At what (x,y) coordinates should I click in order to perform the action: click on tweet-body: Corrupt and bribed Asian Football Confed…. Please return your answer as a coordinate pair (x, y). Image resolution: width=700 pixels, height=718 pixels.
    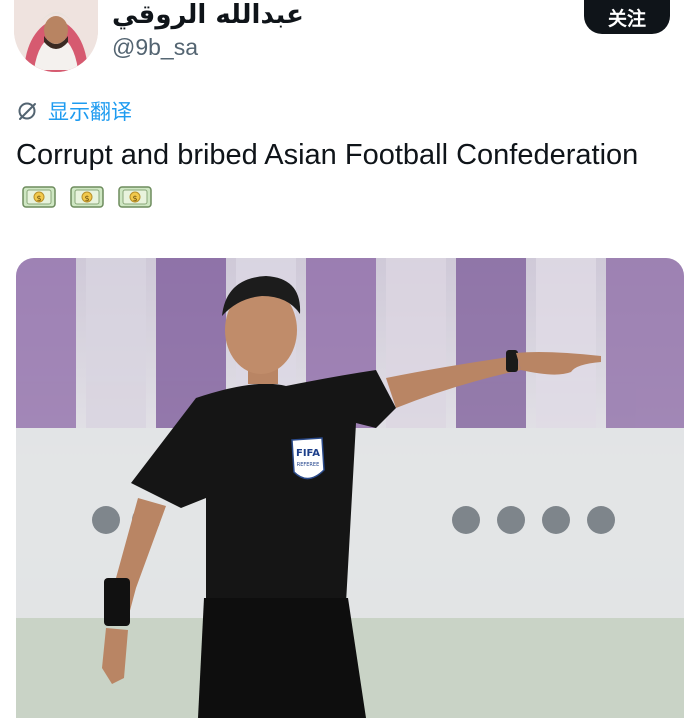
    Looking at the image, I should click on (327, 155).